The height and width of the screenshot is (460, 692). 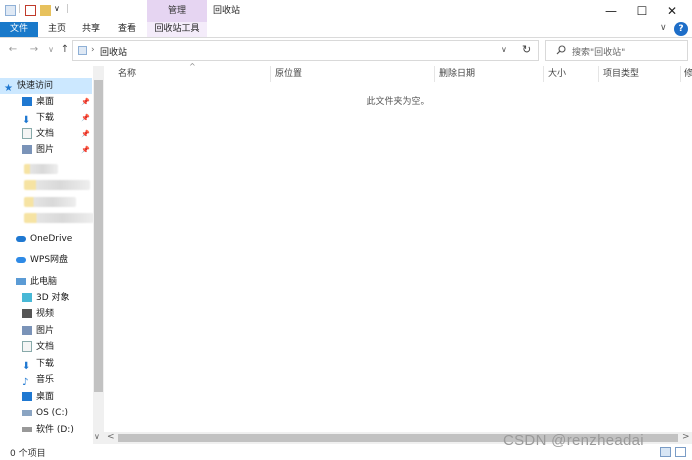 What do you see at coordinates (34, 86) in the screenshot?
I see `sidebar-item-label: 快速访问` at bounding box center [34, 86].